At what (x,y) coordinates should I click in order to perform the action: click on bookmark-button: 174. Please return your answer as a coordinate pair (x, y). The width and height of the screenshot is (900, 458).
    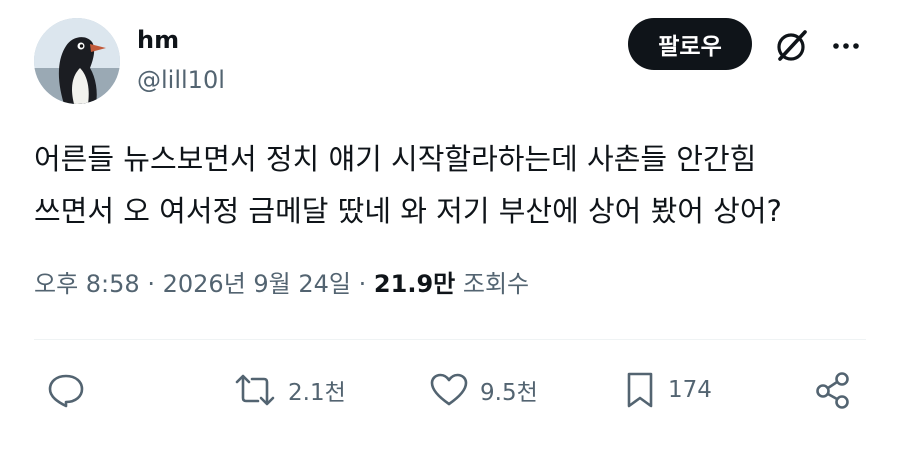
    Looking at the image, I should click on (667, 390).